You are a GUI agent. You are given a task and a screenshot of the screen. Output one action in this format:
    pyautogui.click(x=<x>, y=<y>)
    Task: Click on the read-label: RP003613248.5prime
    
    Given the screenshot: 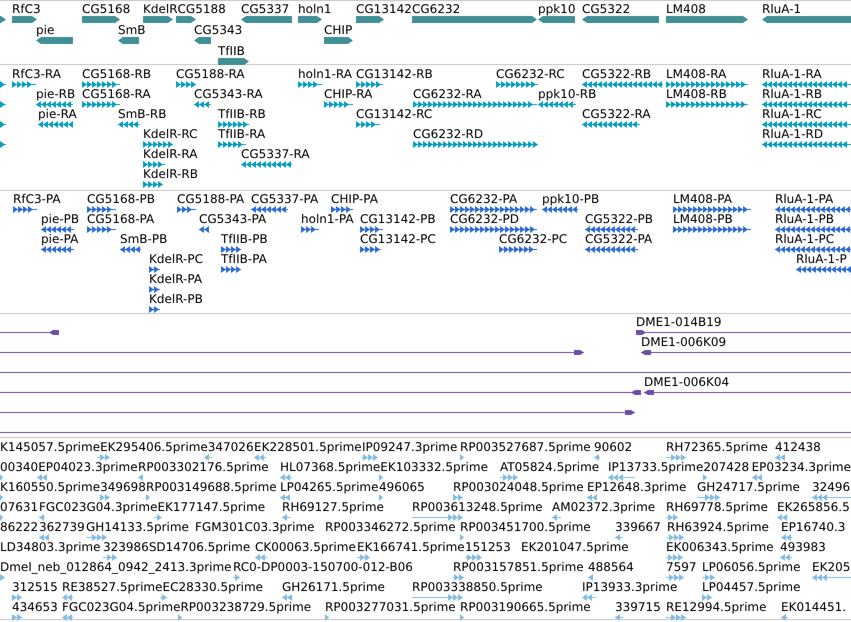 What is the action you would take?
    pyautogui.click(x=477, y=507)
    